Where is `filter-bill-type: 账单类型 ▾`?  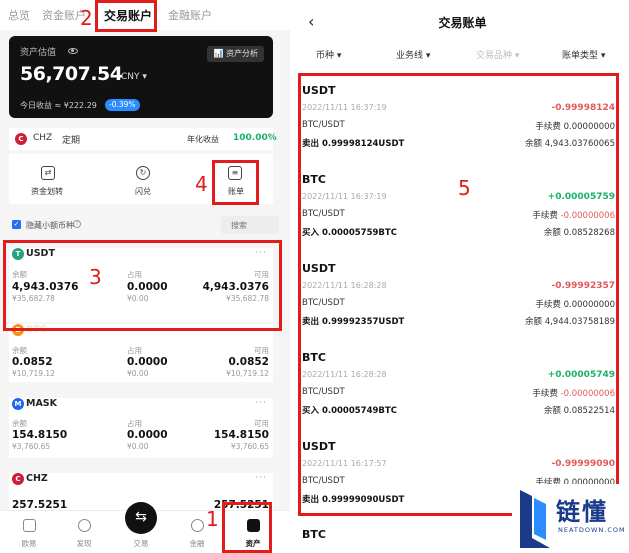 filter-bill-type: 账单类型 ▾ is located at coordinates (583, 54).